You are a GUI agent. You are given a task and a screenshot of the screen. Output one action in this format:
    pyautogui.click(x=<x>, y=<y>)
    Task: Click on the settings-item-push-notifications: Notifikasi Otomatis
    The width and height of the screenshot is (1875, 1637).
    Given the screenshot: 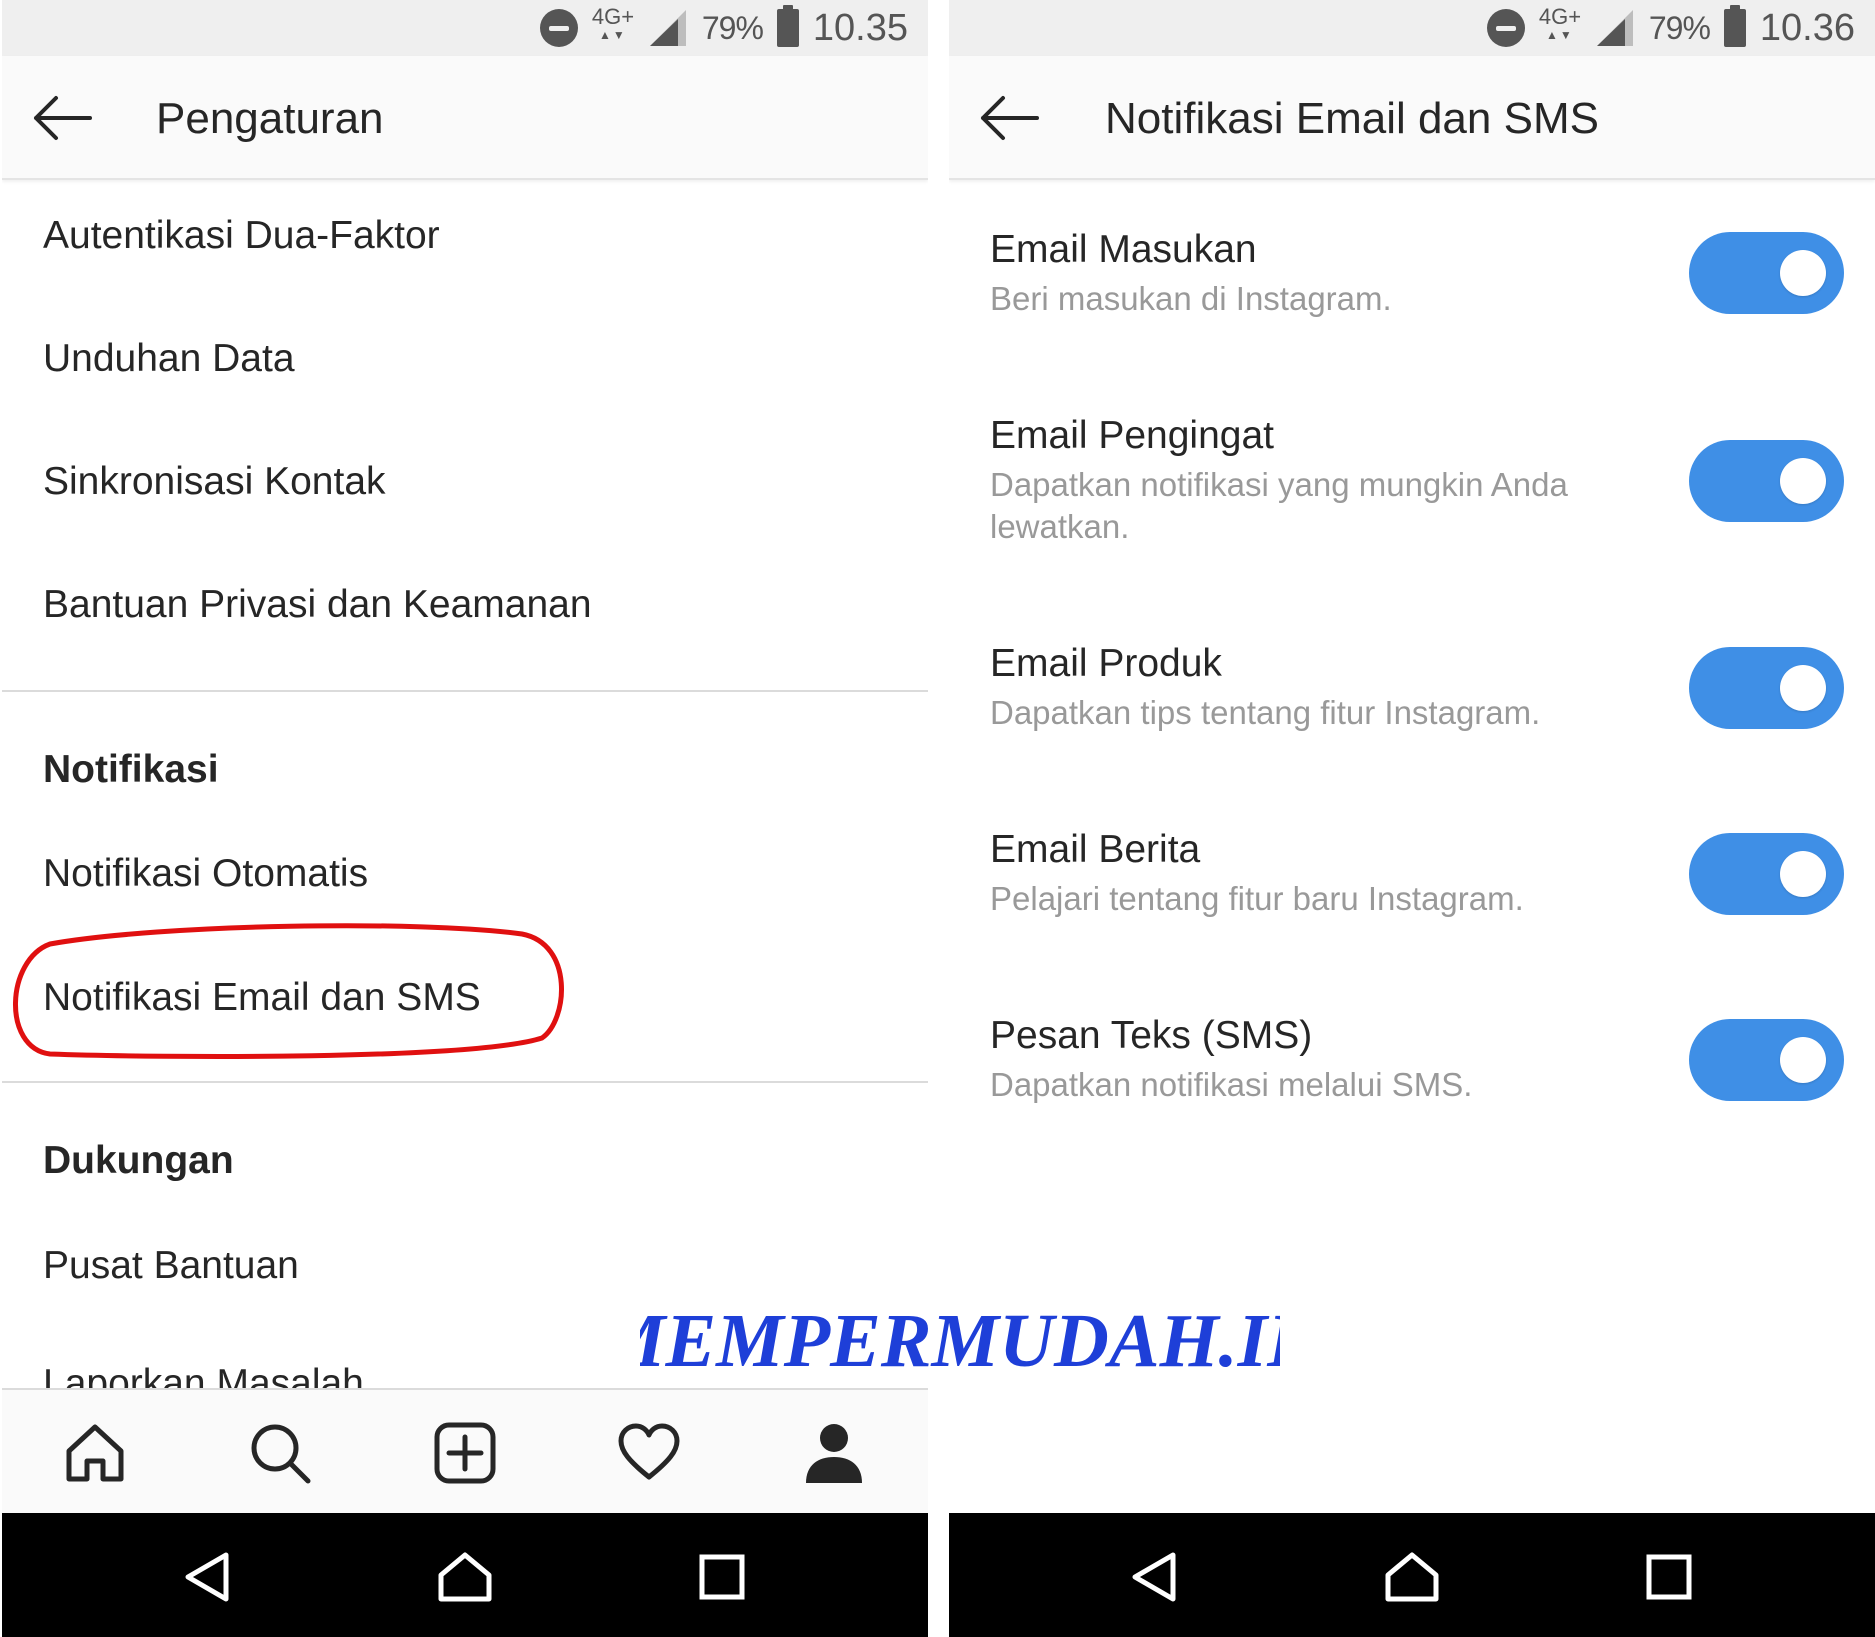 What is the action you would take?
    pyautogui.click(x=205, y=874)
    